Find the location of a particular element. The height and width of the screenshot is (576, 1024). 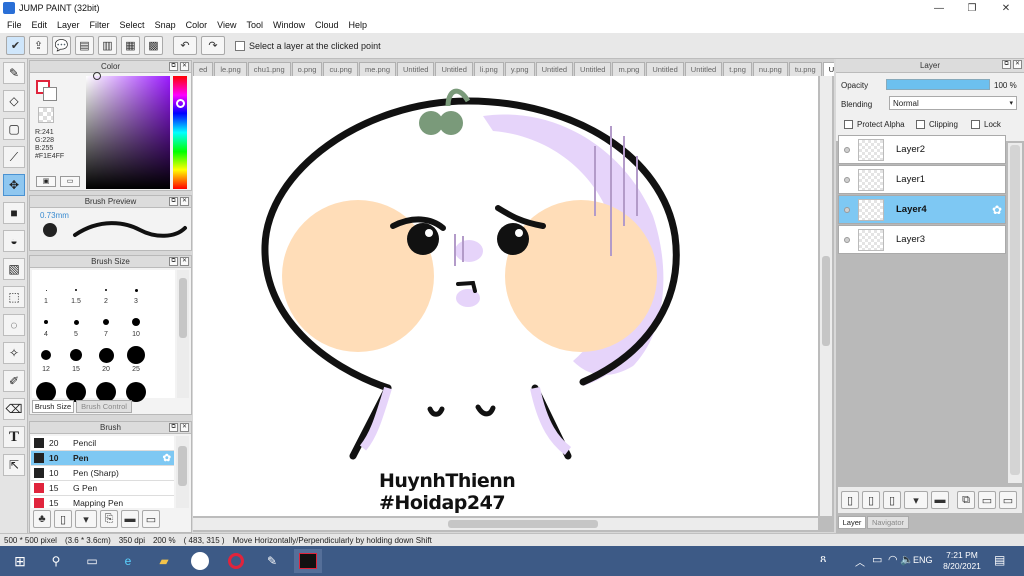

document-tab: o.png is located at coordinates (307, 69).